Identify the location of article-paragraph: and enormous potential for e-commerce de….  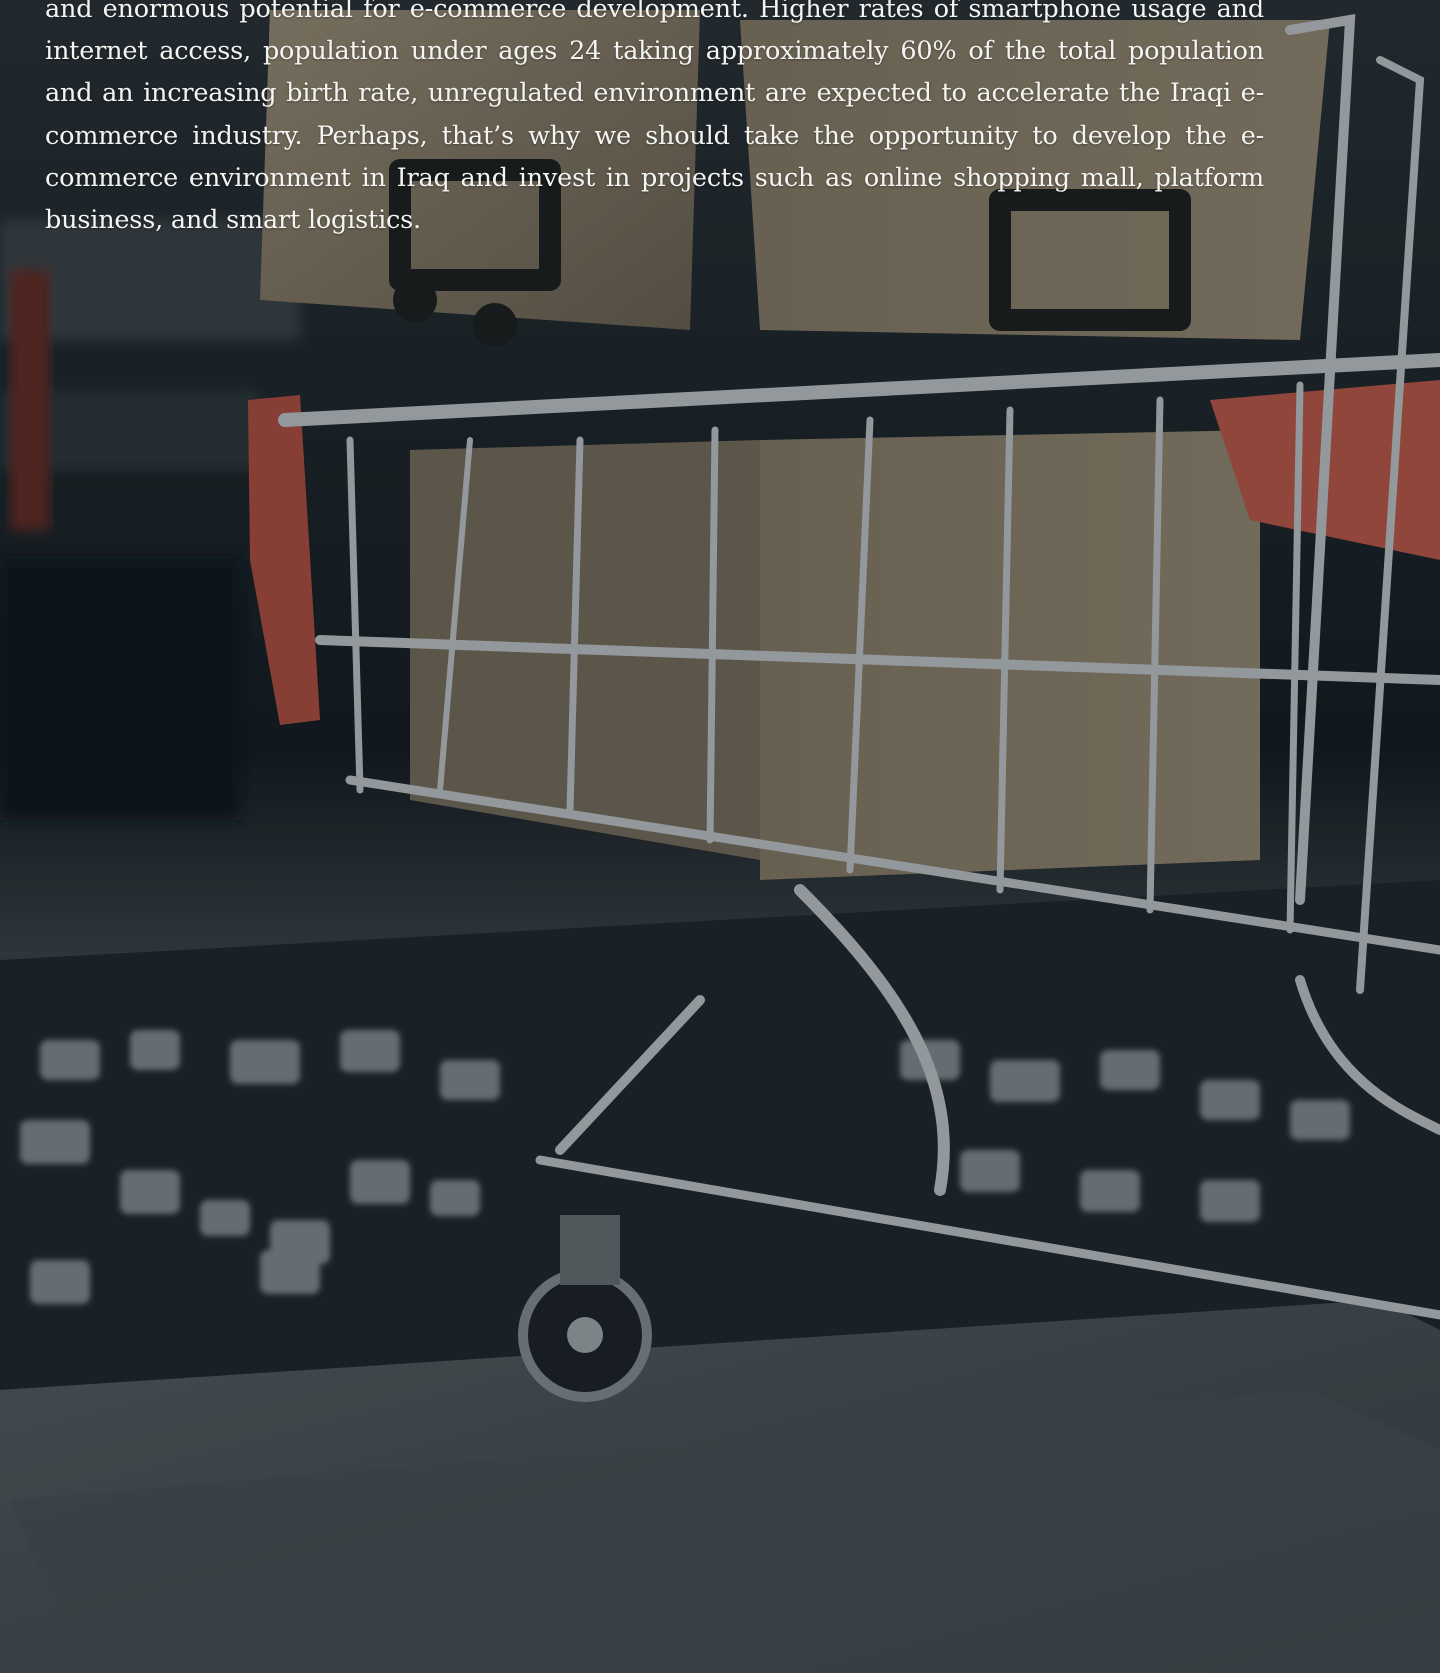
(654, 118).